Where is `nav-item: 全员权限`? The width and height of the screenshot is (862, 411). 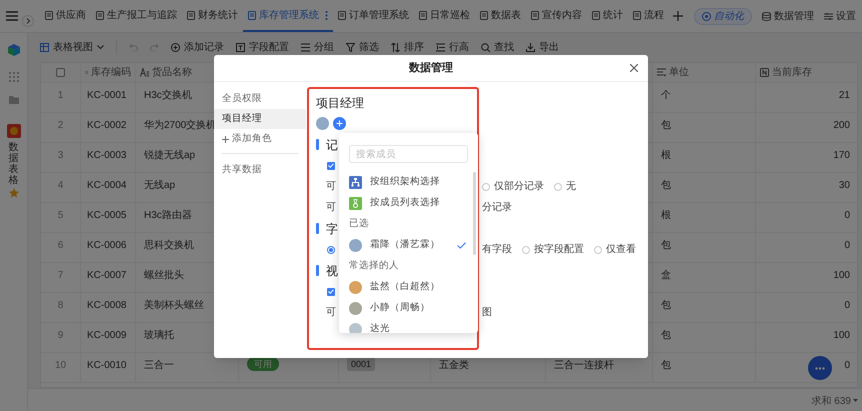
nav-item: 全员权限 is located at coordinates (260, 99).